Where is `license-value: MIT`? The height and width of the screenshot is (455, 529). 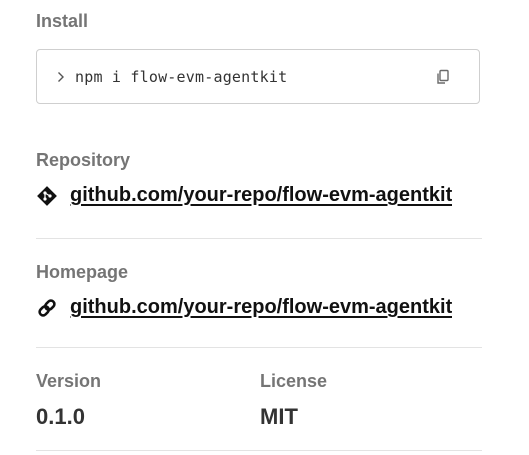 license-value: MIT is located at coordinates (279, 416).